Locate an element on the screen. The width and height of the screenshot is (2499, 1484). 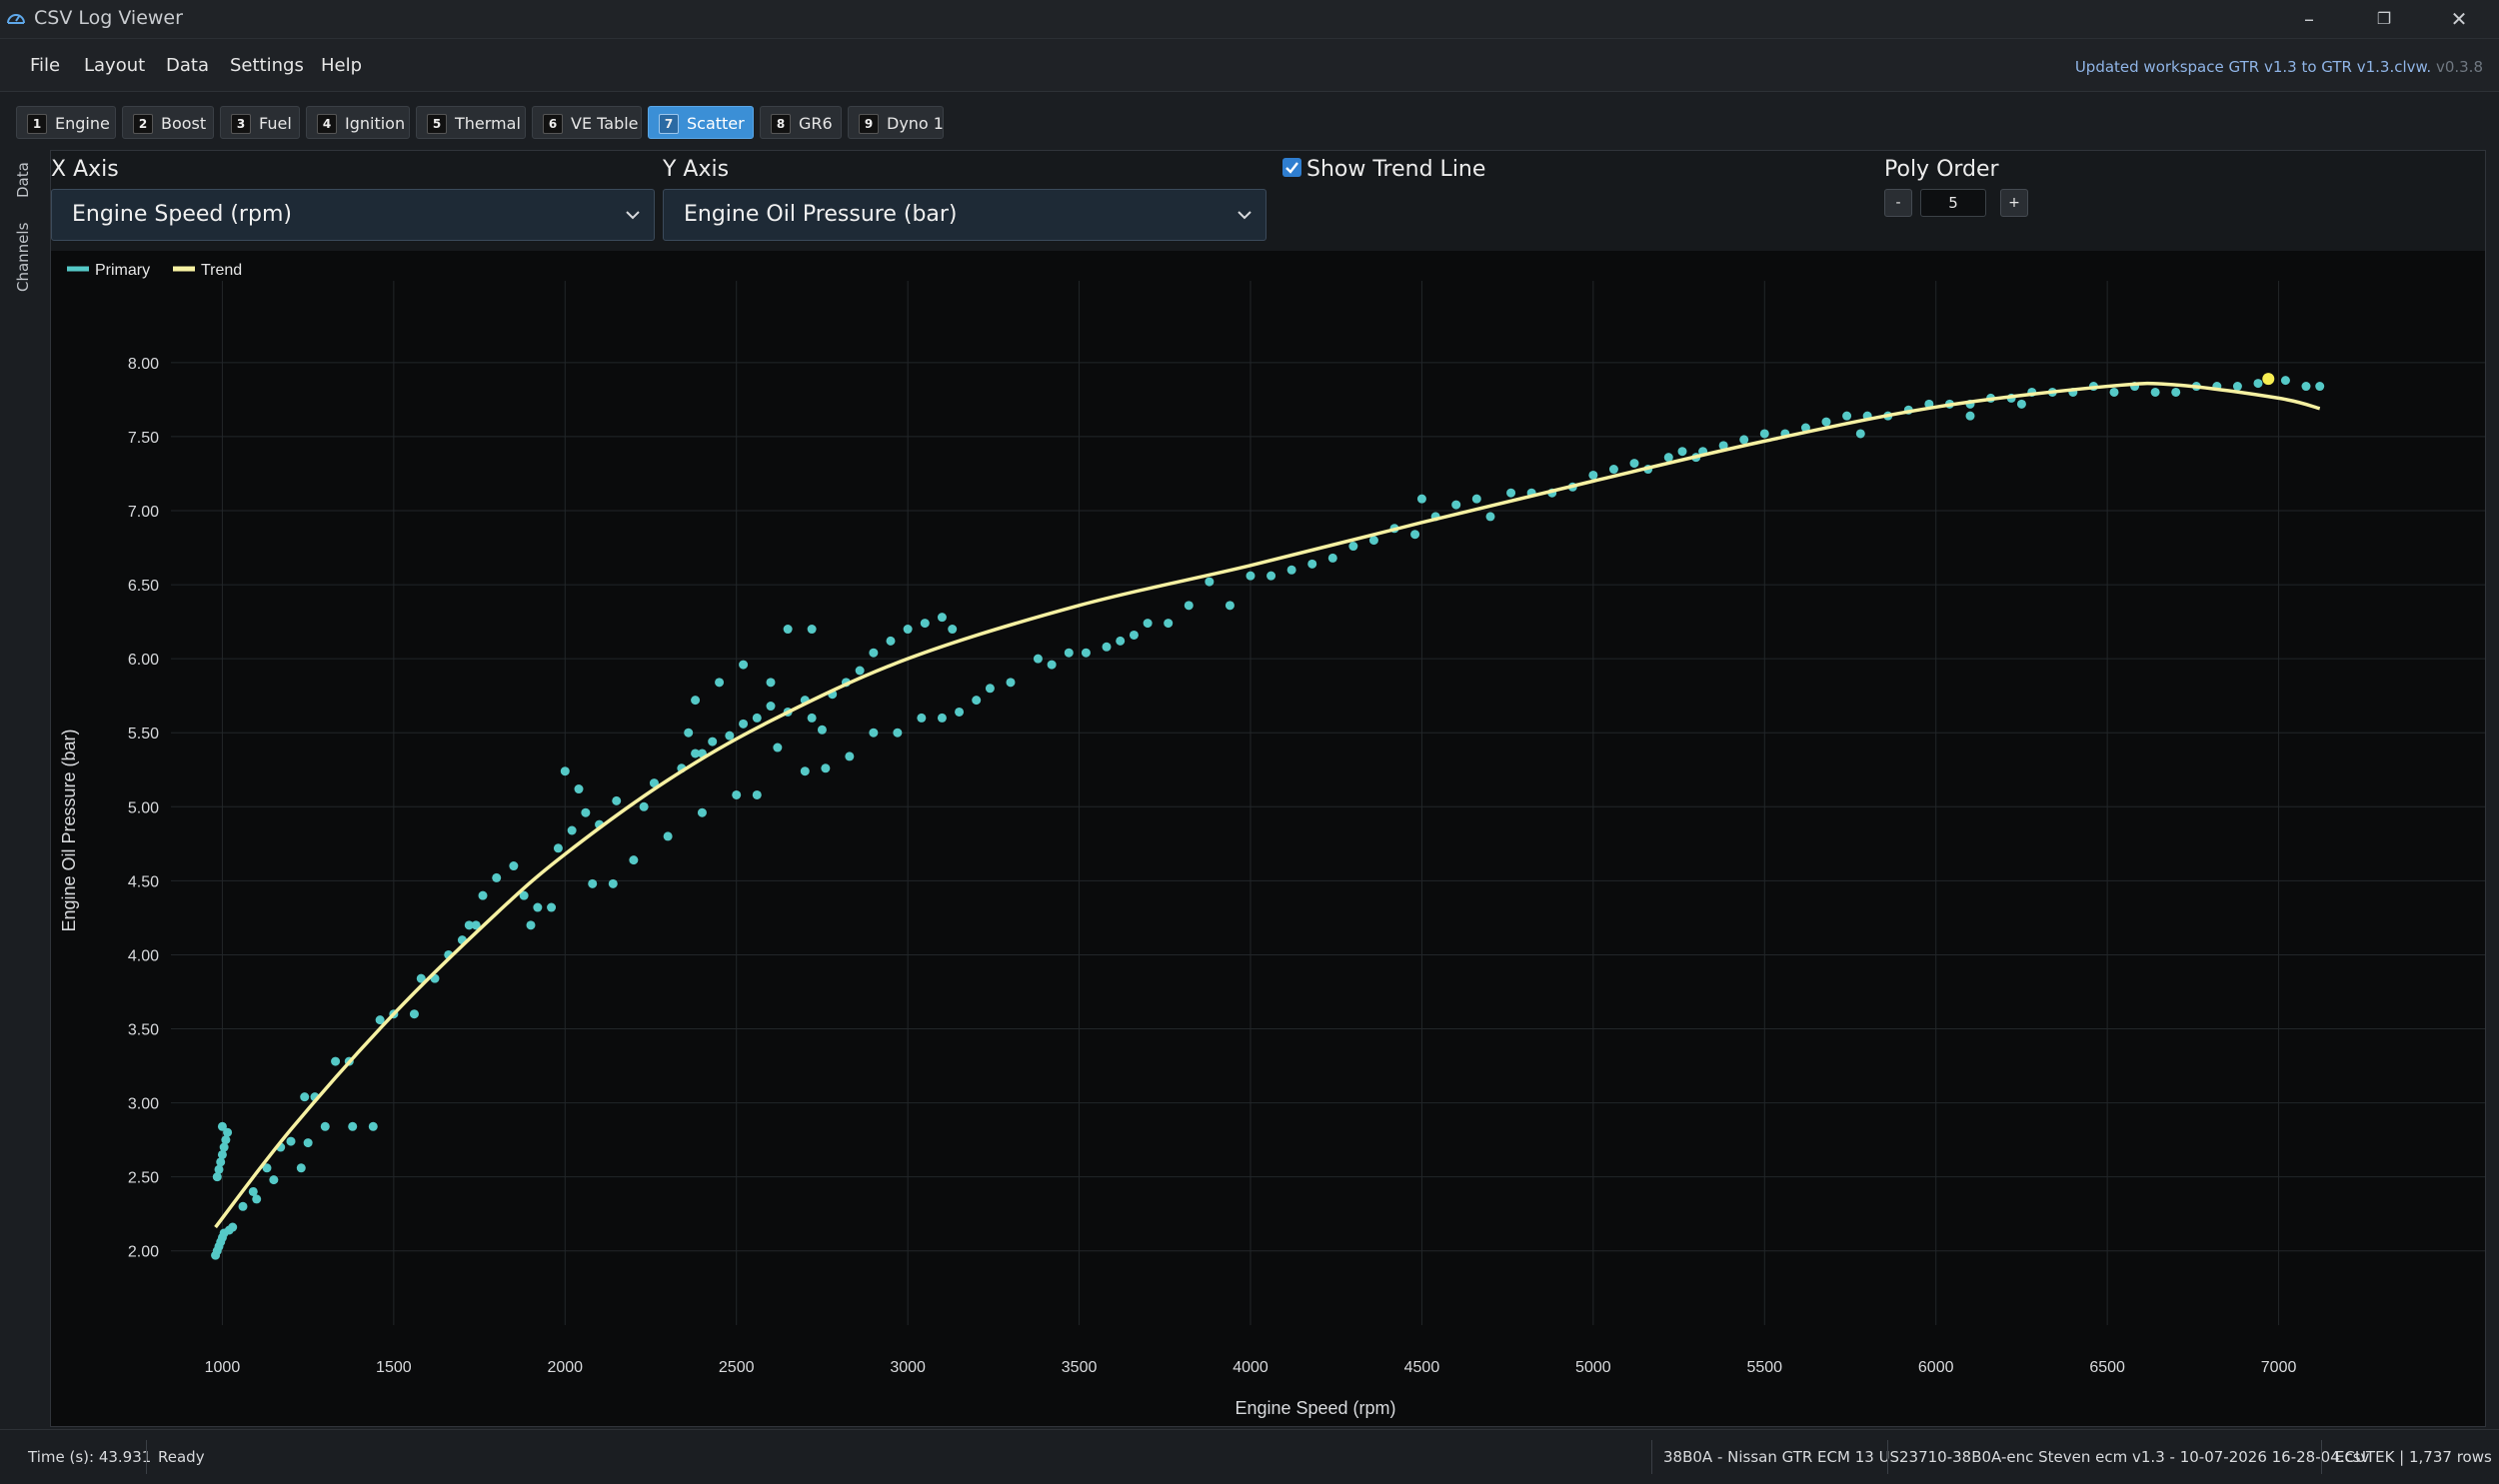
menu-settings: Settings is located at coordinates (267, 65).